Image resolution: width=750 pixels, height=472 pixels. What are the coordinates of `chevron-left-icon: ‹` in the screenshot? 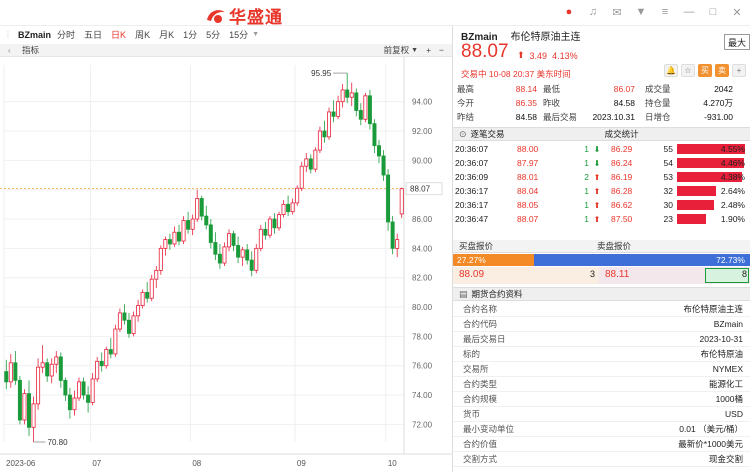 It's located at (9, 50).